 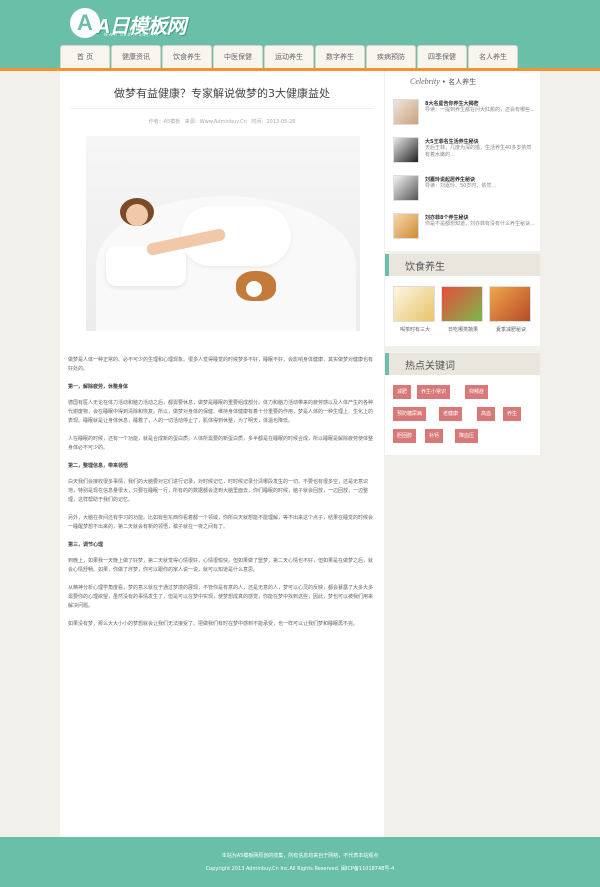 What do you see at coordinates (451, 414) in the screenshot?
I see `keyword-tag: 老健康` at bounding box center [451, 414].